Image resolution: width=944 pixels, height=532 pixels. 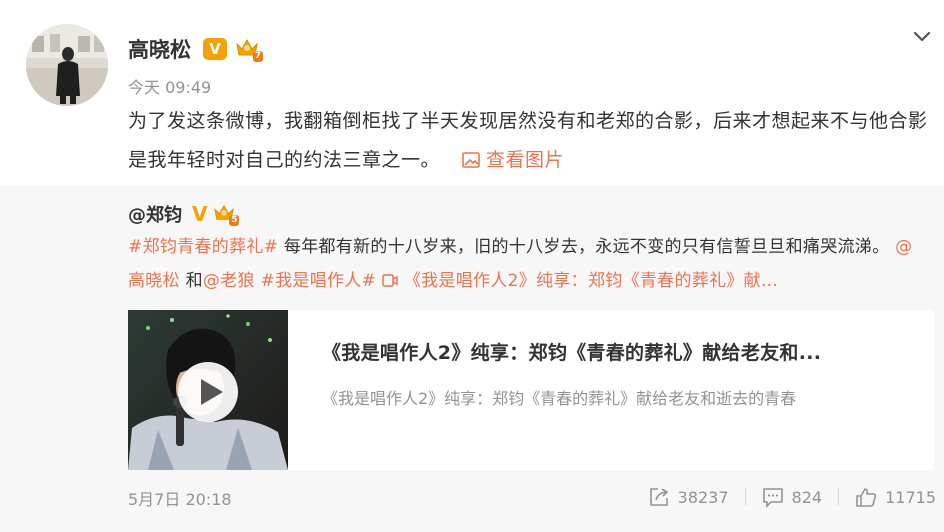 I want to click on avatar, so click(x=67, y=65).